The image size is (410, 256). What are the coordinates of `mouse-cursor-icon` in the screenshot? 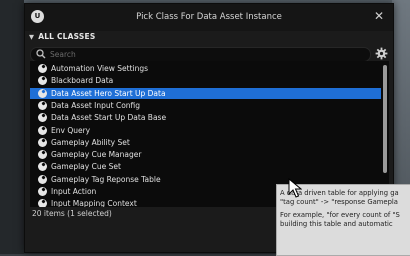 It's located at (295, 188).